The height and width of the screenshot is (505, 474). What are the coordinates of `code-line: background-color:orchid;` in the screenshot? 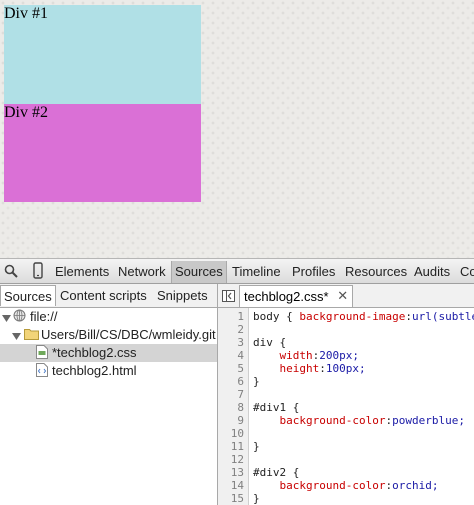 It's located at (359, 485).